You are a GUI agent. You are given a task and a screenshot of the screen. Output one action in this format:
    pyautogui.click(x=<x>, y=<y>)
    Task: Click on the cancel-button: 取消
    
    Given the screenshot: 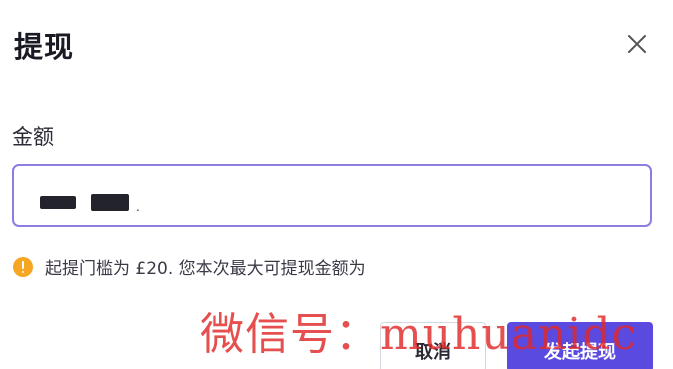 What is the action you would take?
    pyautogui.click(x=433, y=345)
    